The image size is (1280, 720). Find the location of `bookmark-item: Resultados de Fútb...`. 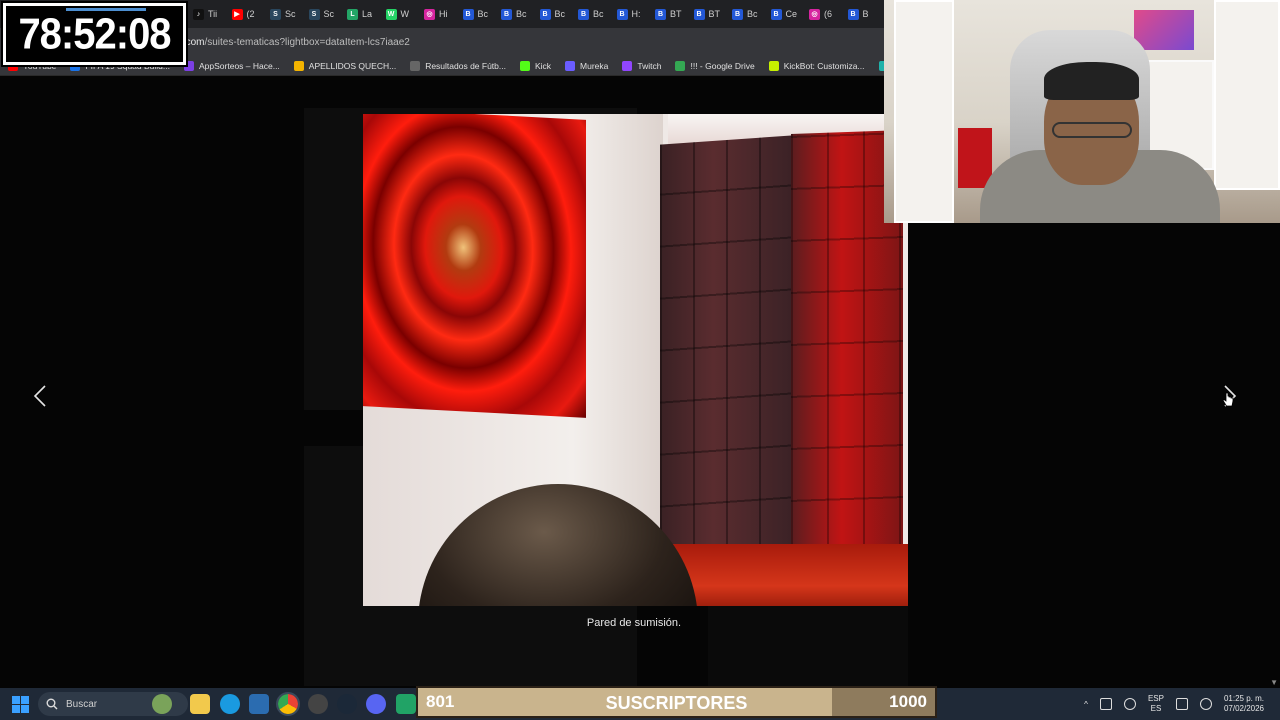

bookmark-item: Resultados de Fútb... is located at coordinates (458, 65).